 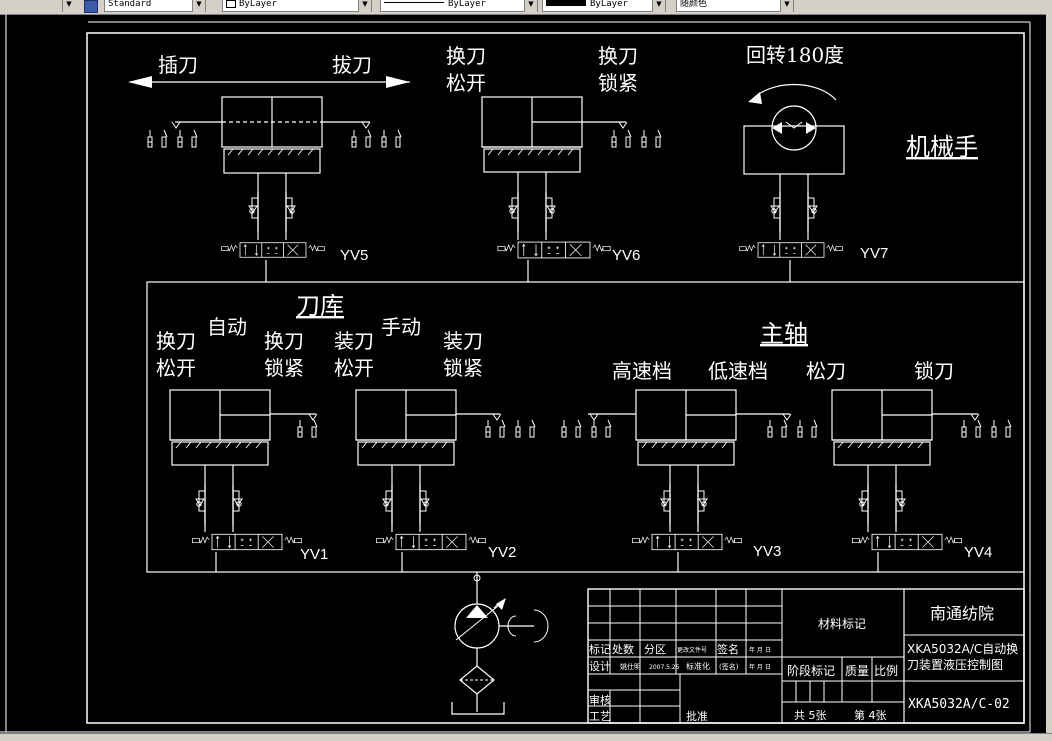 What do you see at coordinates (962, 657) in the screenshot?
I see `tb-title: XKA5032A/C自动换刀装置液压控制图` at bounding box center [962, 657].